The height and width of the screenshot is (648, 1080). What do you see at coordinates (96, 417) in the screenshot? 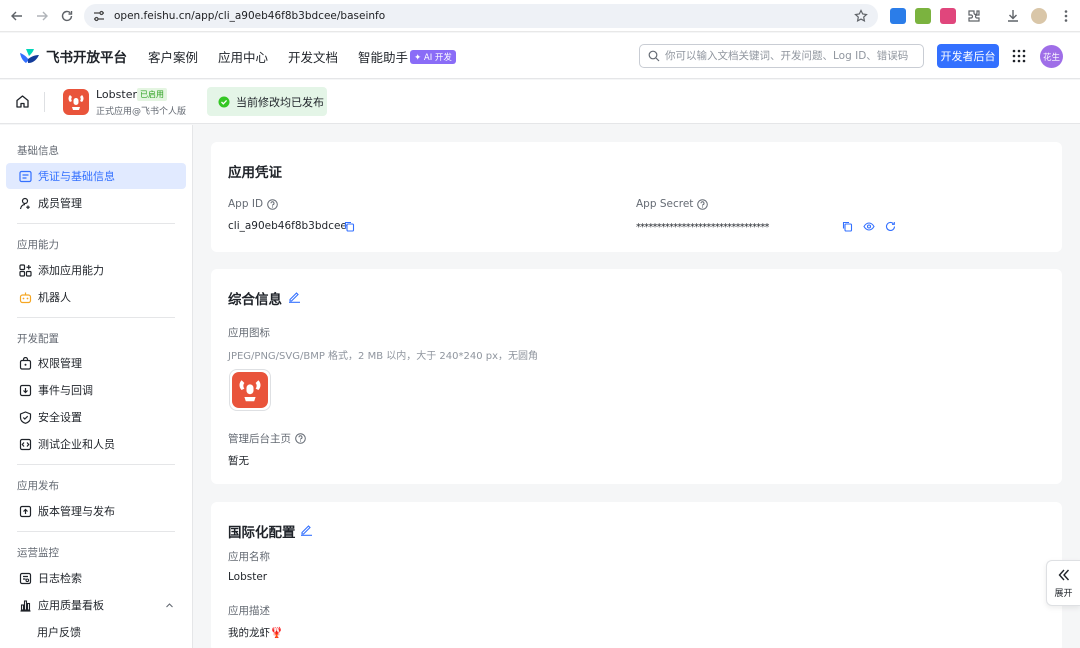
I see `sidebar-item-security: 安全设置` at bounding box center [96, 417].